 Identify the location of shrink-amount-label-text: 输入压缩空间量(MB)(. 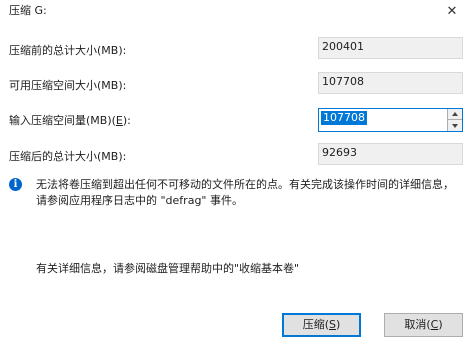
(62, 120).